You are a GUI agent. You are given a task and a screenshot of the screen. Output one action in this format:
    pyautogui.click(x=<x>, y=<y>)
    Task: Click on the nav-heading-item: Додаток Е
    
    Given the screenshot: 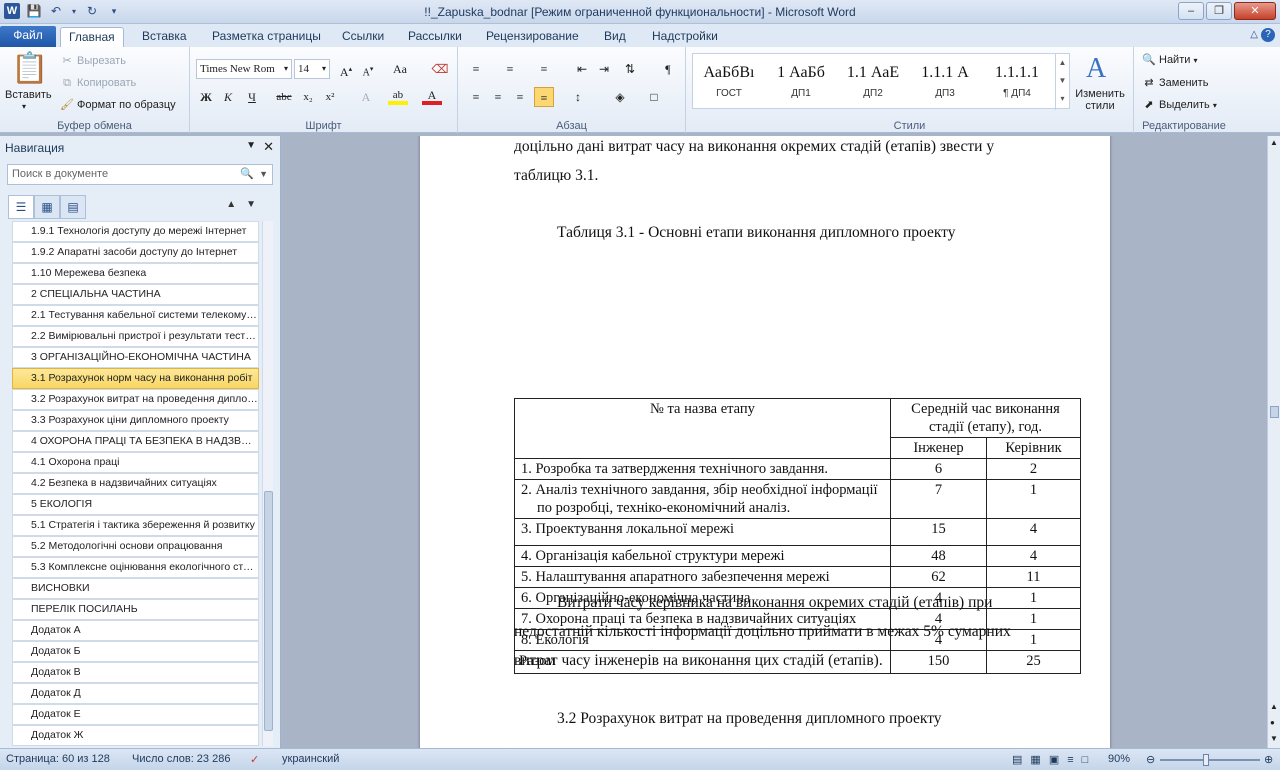 What is the action you would take?
    pyautogui.click(x=135, y=714)
    